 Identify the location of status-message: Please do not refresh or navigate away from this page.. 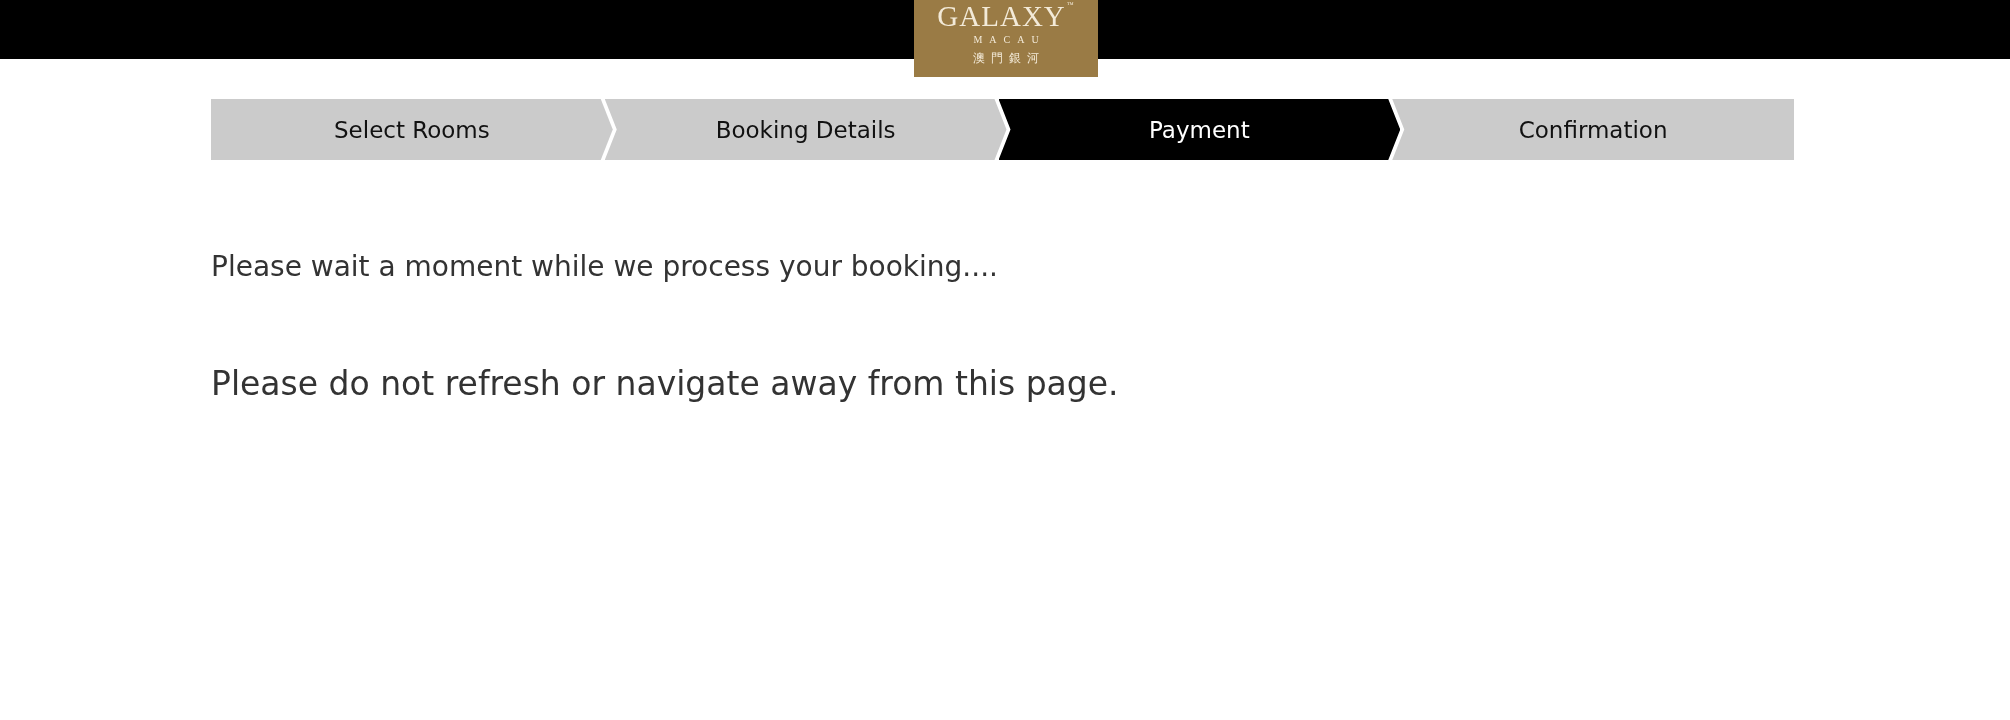
(665, 384).